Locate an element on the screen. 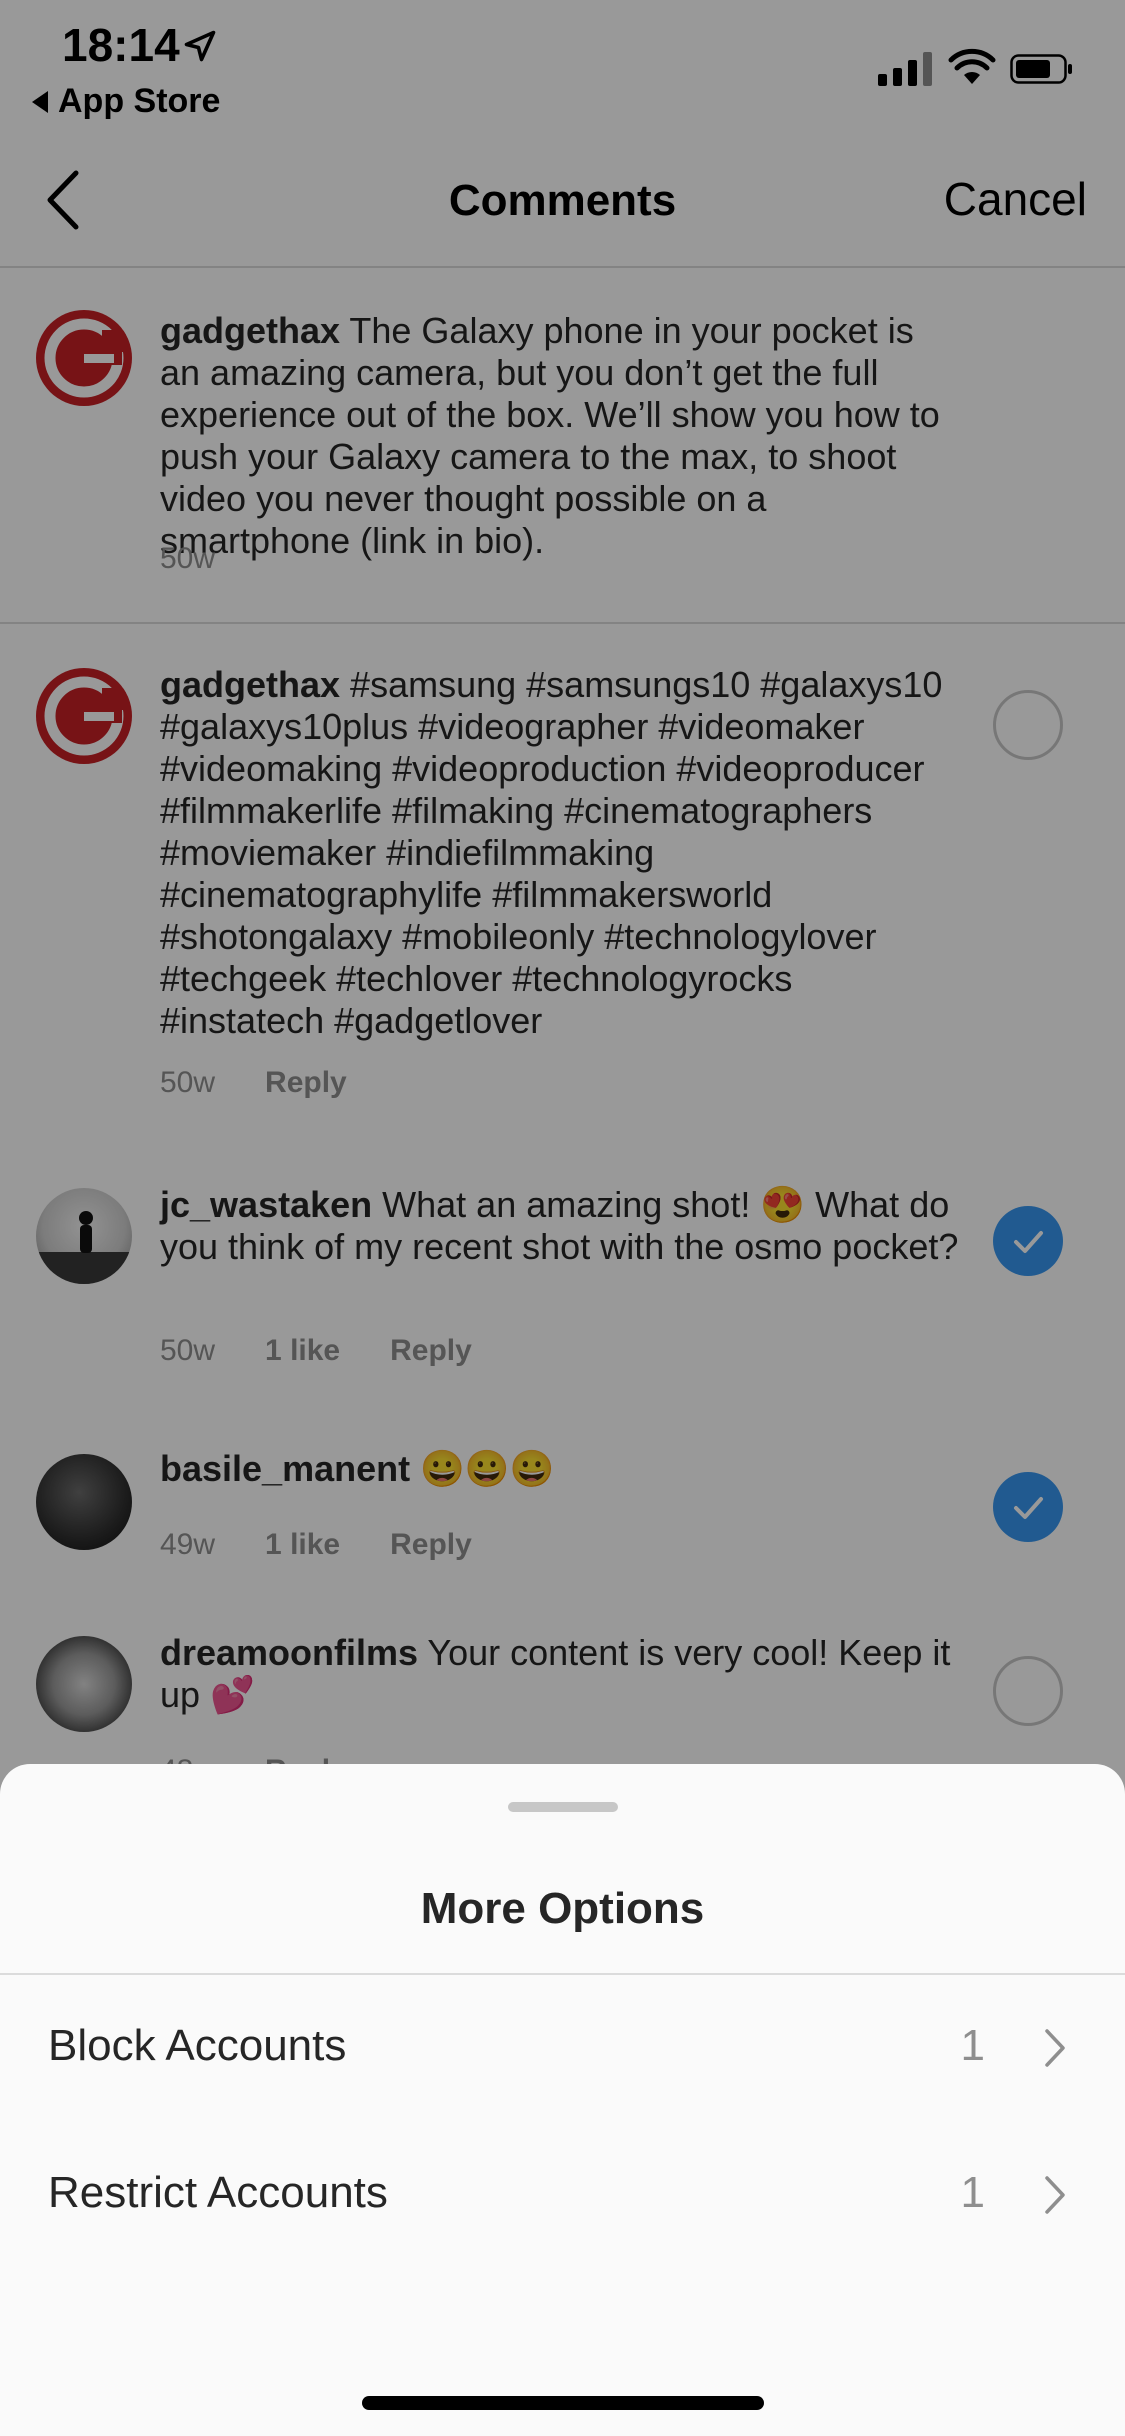 This screenshot has width=1125, height=2436. block-accounts-row: Block Accounts 1 is located at coordinates (562, 2048).